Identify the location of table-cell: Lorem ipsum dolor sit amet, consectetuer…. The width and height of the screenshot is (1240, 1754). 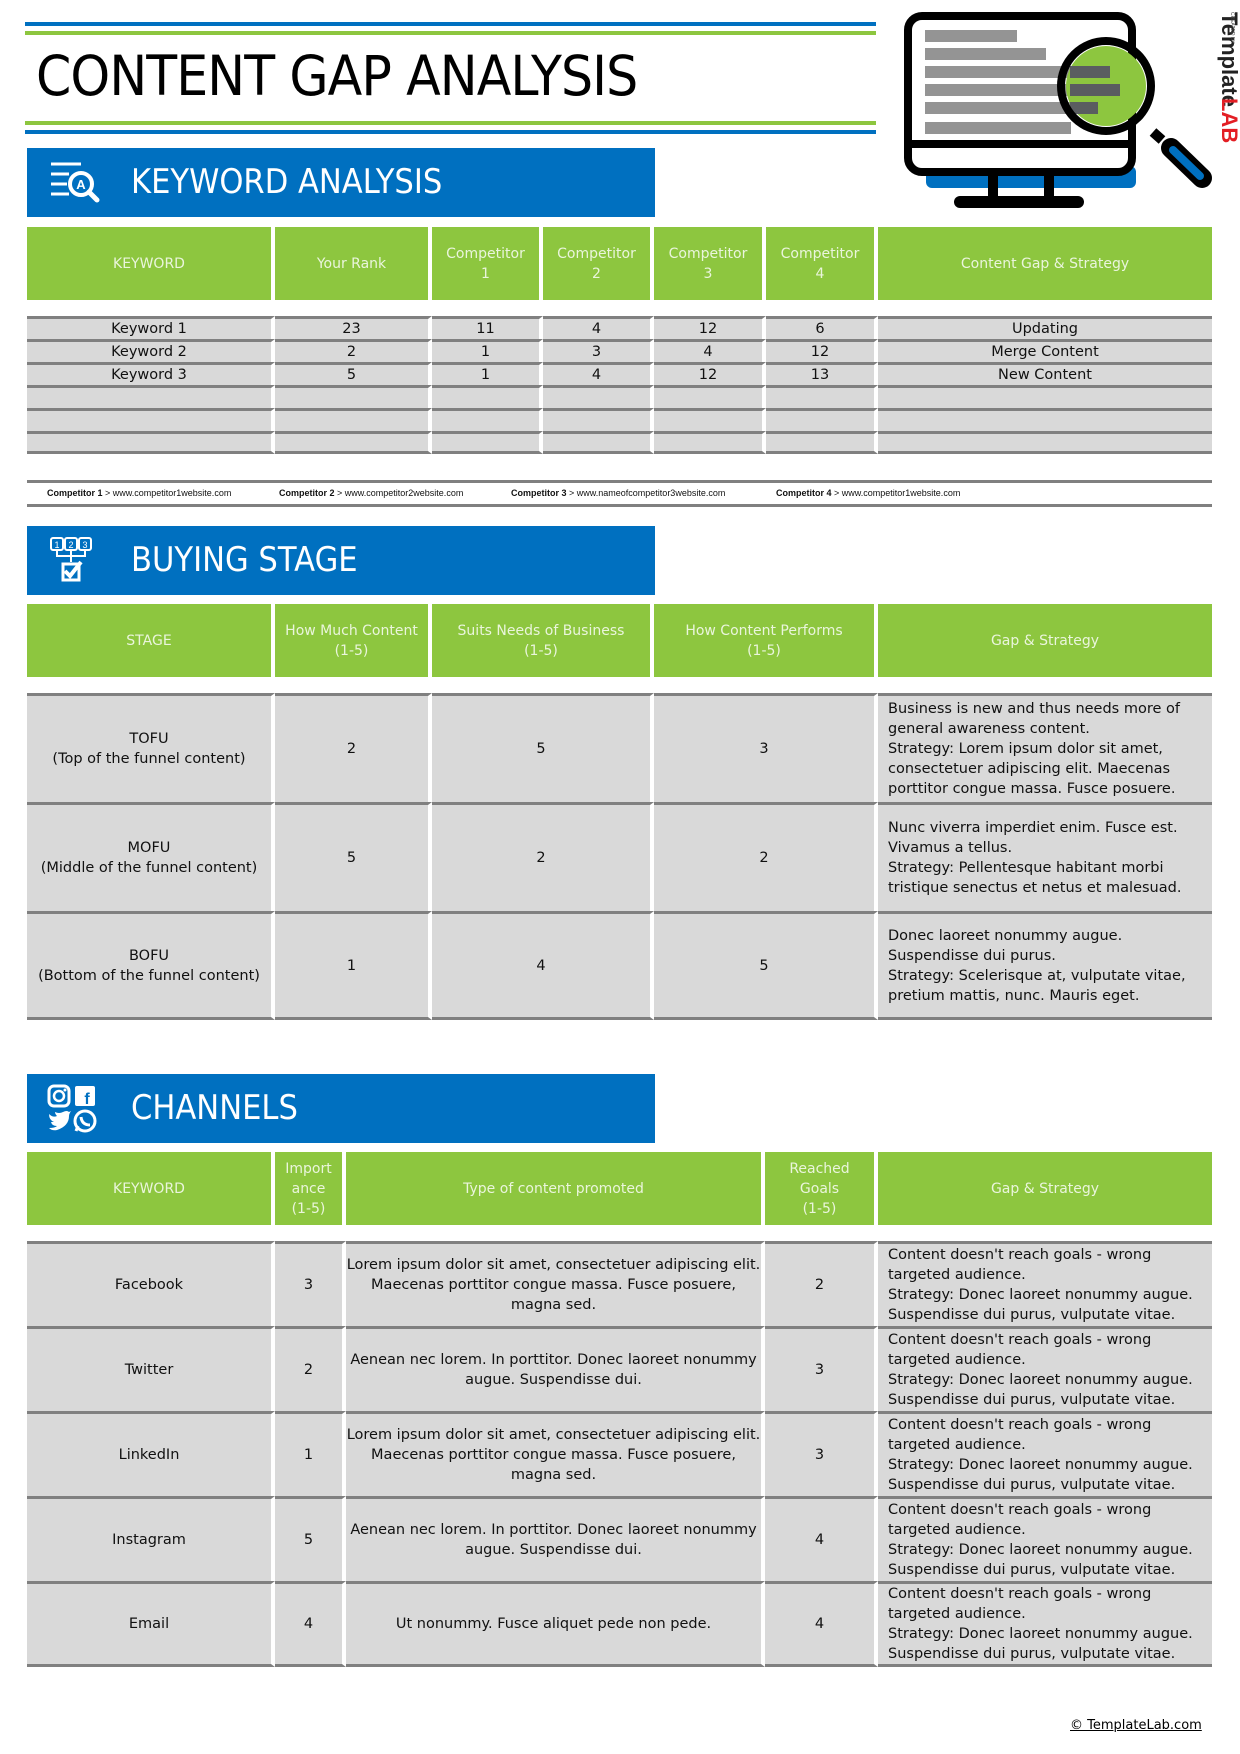
(555, 1453).